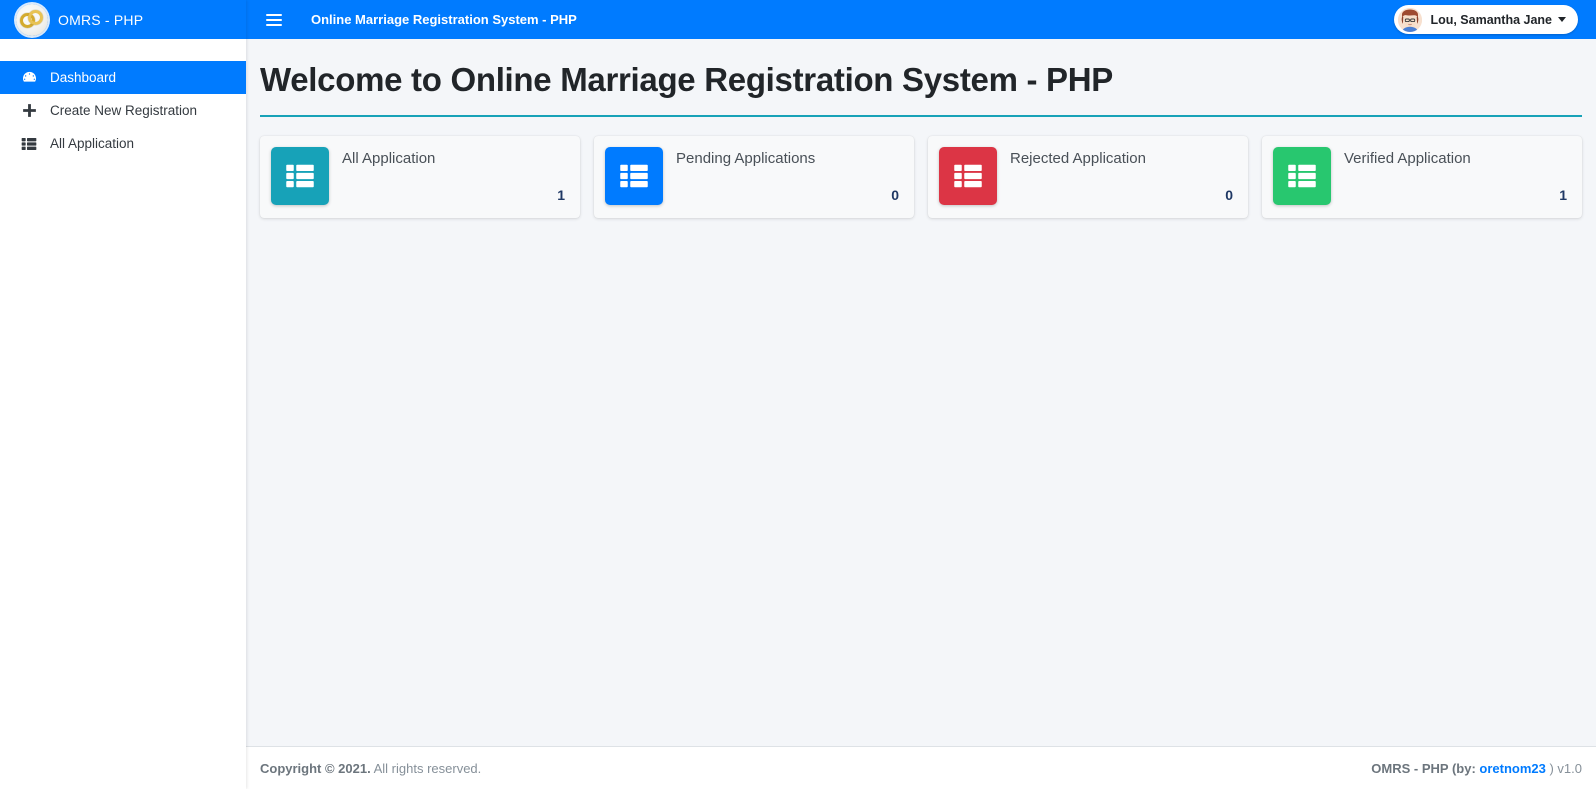 This screenshot has width=1596, height=789. I want to click on footer-author-link: oretnom23, so click(1512, 768).